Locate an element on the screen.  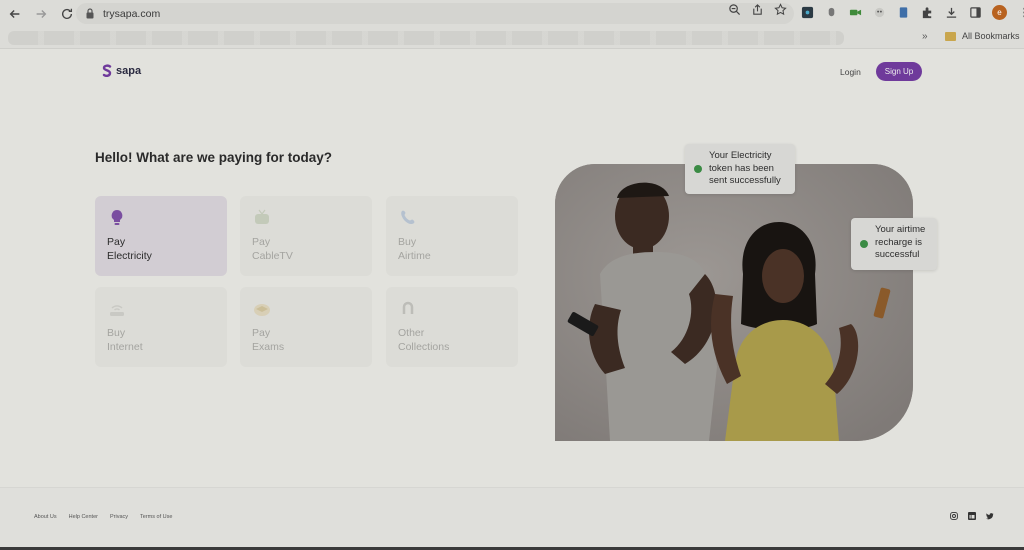
folder-icon is located at coordinates (950, 36).